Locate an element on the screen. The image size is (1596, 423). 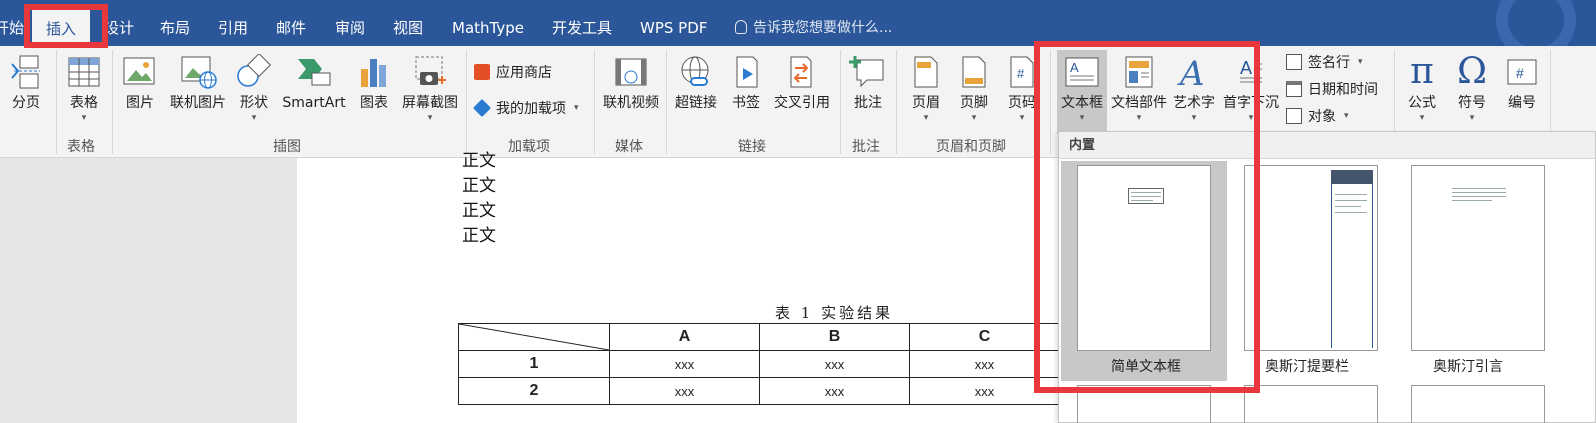
table-button: 表格 ▾ is located at coordinates (84, 87).